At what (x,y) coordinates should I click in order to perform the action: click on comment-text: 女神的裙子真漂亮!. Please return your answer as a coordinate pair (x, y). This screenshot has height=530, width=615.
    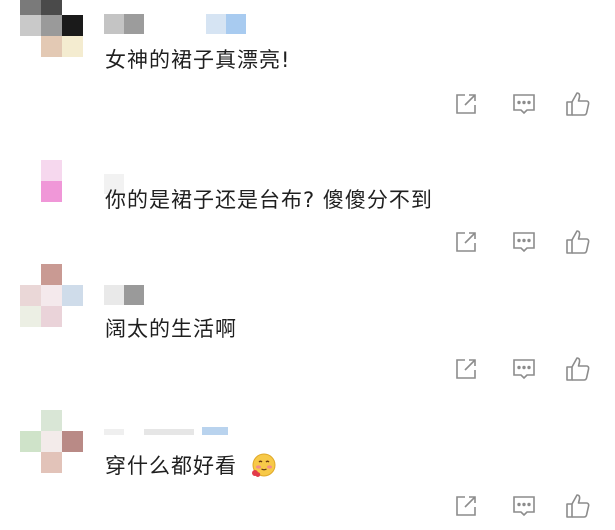
    Looking at the image, I should click on (197, 60).